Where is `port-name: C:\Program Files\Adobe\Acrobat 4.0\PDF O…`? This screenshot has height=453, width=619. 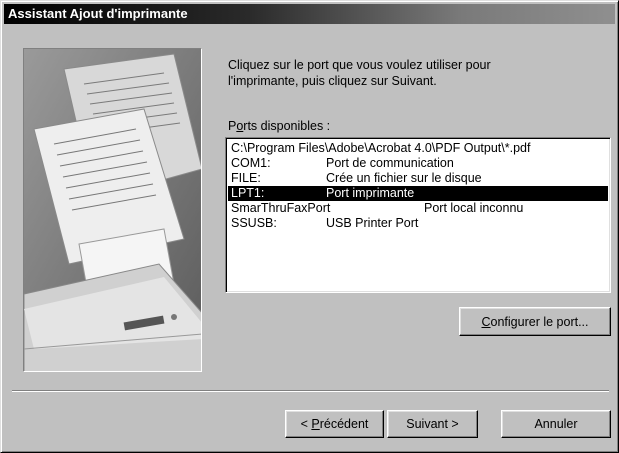 port-name: C:\Program Files\Adobe\Acrobat 4.0\PDF O… is located at coordinates (381, 148).